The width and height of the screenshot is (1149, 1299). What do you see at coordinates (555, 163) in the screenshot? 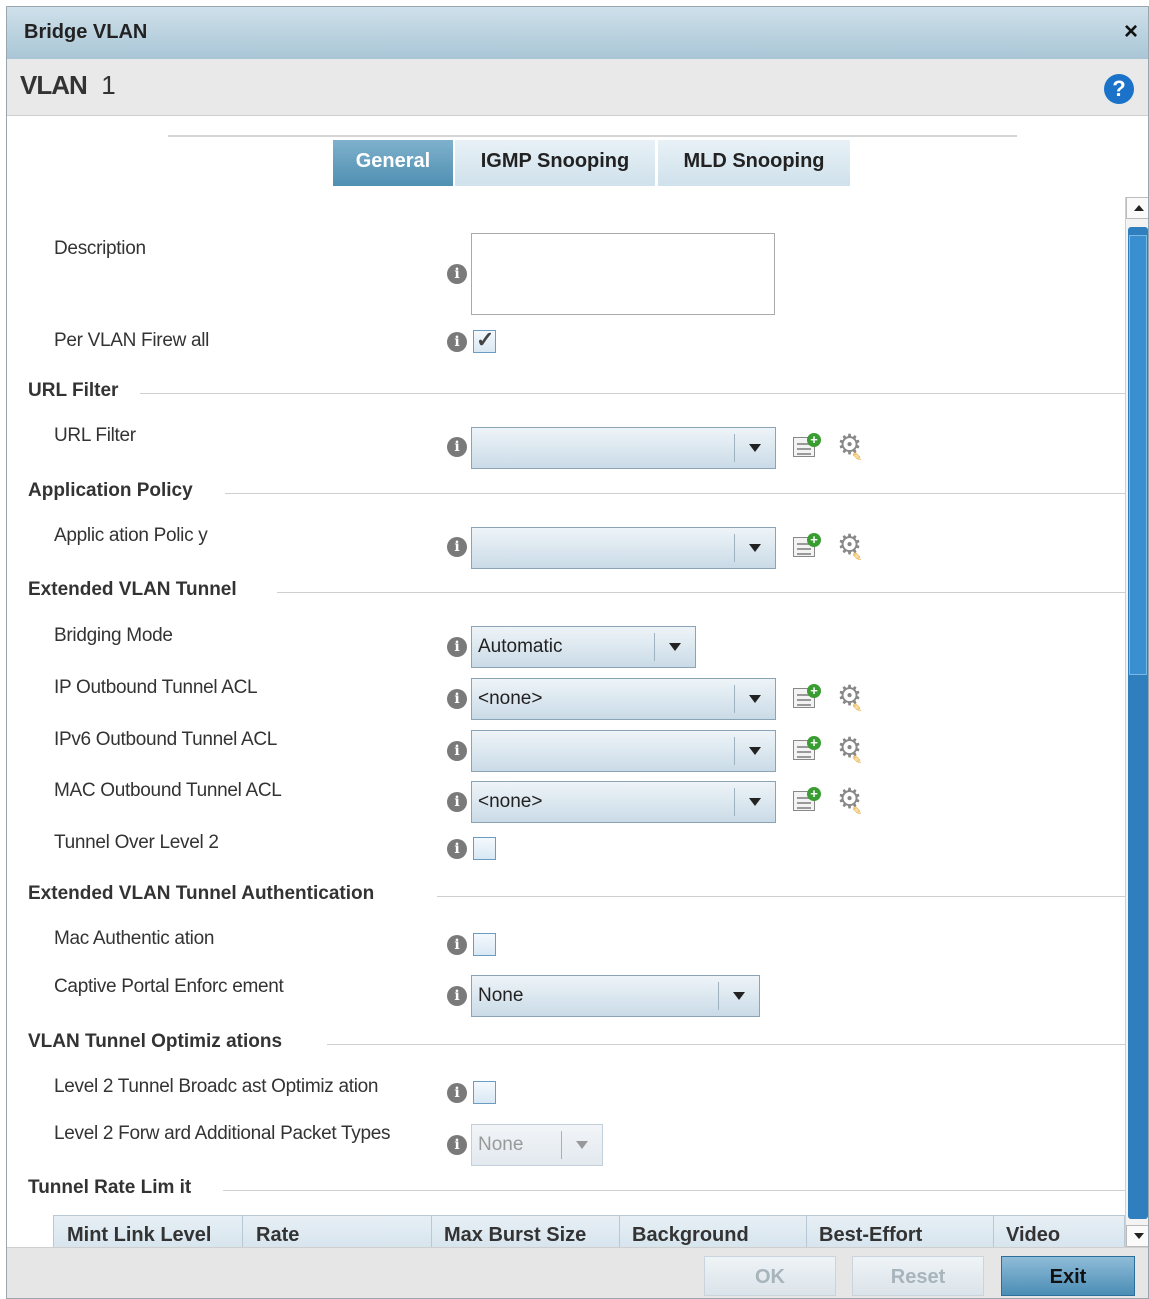
I see `tab-igmp-snooping: IGMP Snooping` at bounding box center [555, 163].